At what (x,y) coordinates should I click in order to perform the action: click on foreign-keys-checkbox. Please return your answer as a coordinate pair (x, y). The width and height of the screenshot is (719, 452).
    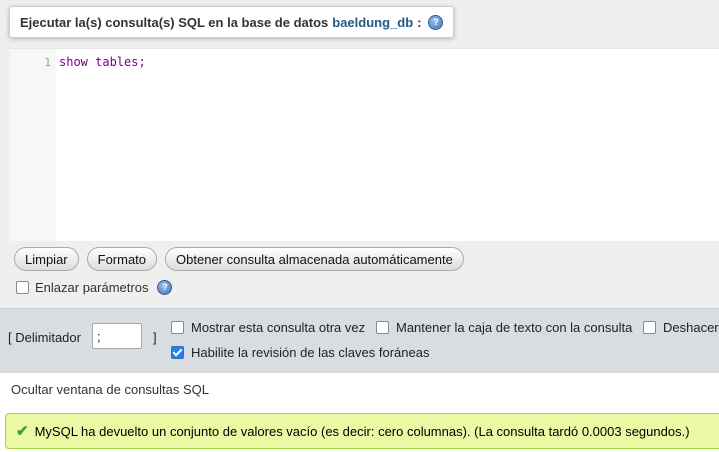
    Looking at the image, I should click on (177, 352).